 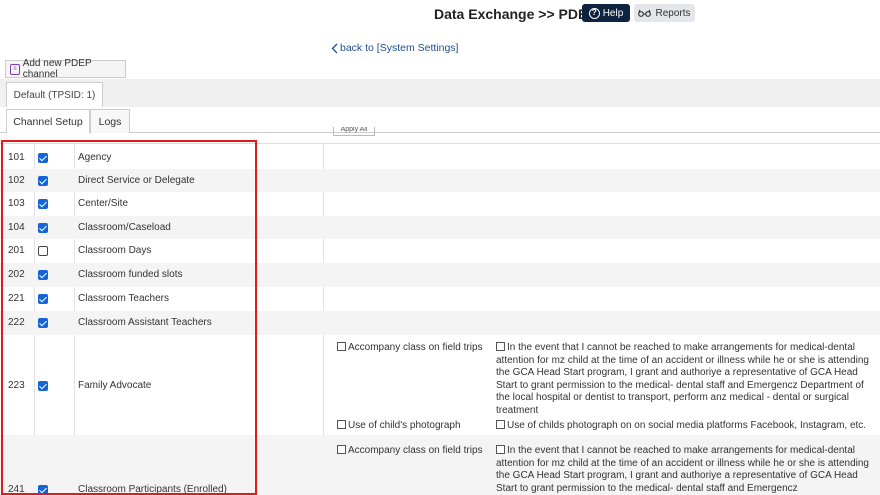 What do you see at coordinates (48, 121) in the screenshot?
I see `tab-channel-setup: Channel Setup` at bounding box center [48, 121].